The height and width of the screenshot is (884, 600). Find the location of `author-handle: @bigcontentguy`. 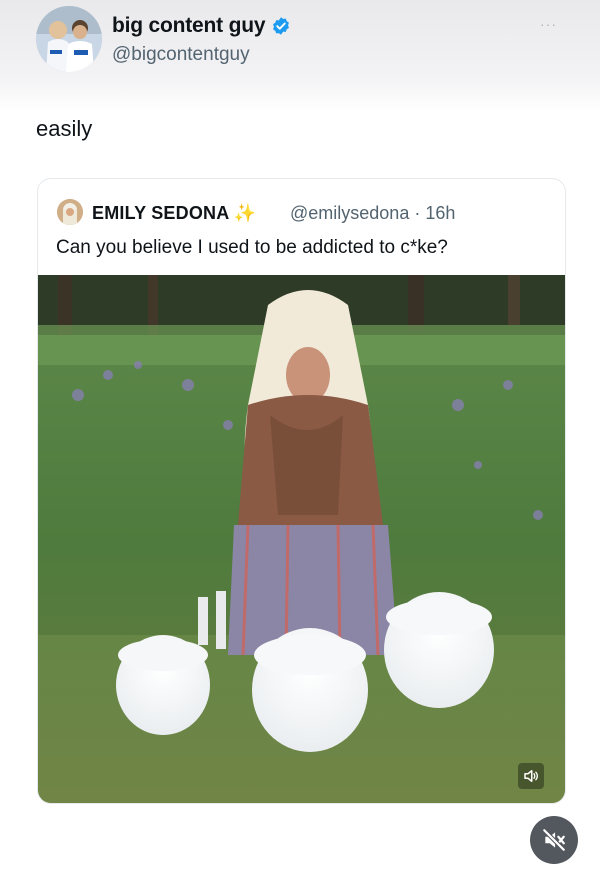

author-handle: @bigcontentguy is located at coordinates (181, 55).